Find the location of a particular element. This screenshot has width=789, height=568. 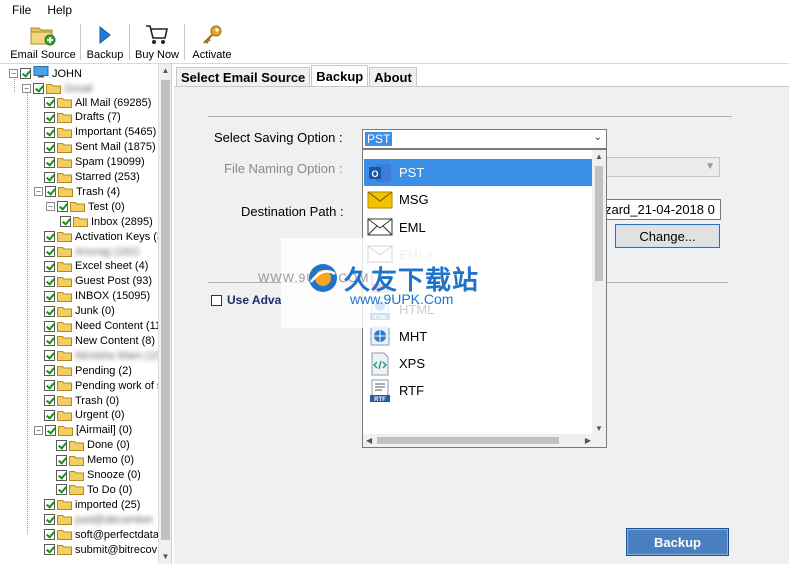

list-vertical-scrollbar: ▲ ▼ is located at coordinates (599, 292).